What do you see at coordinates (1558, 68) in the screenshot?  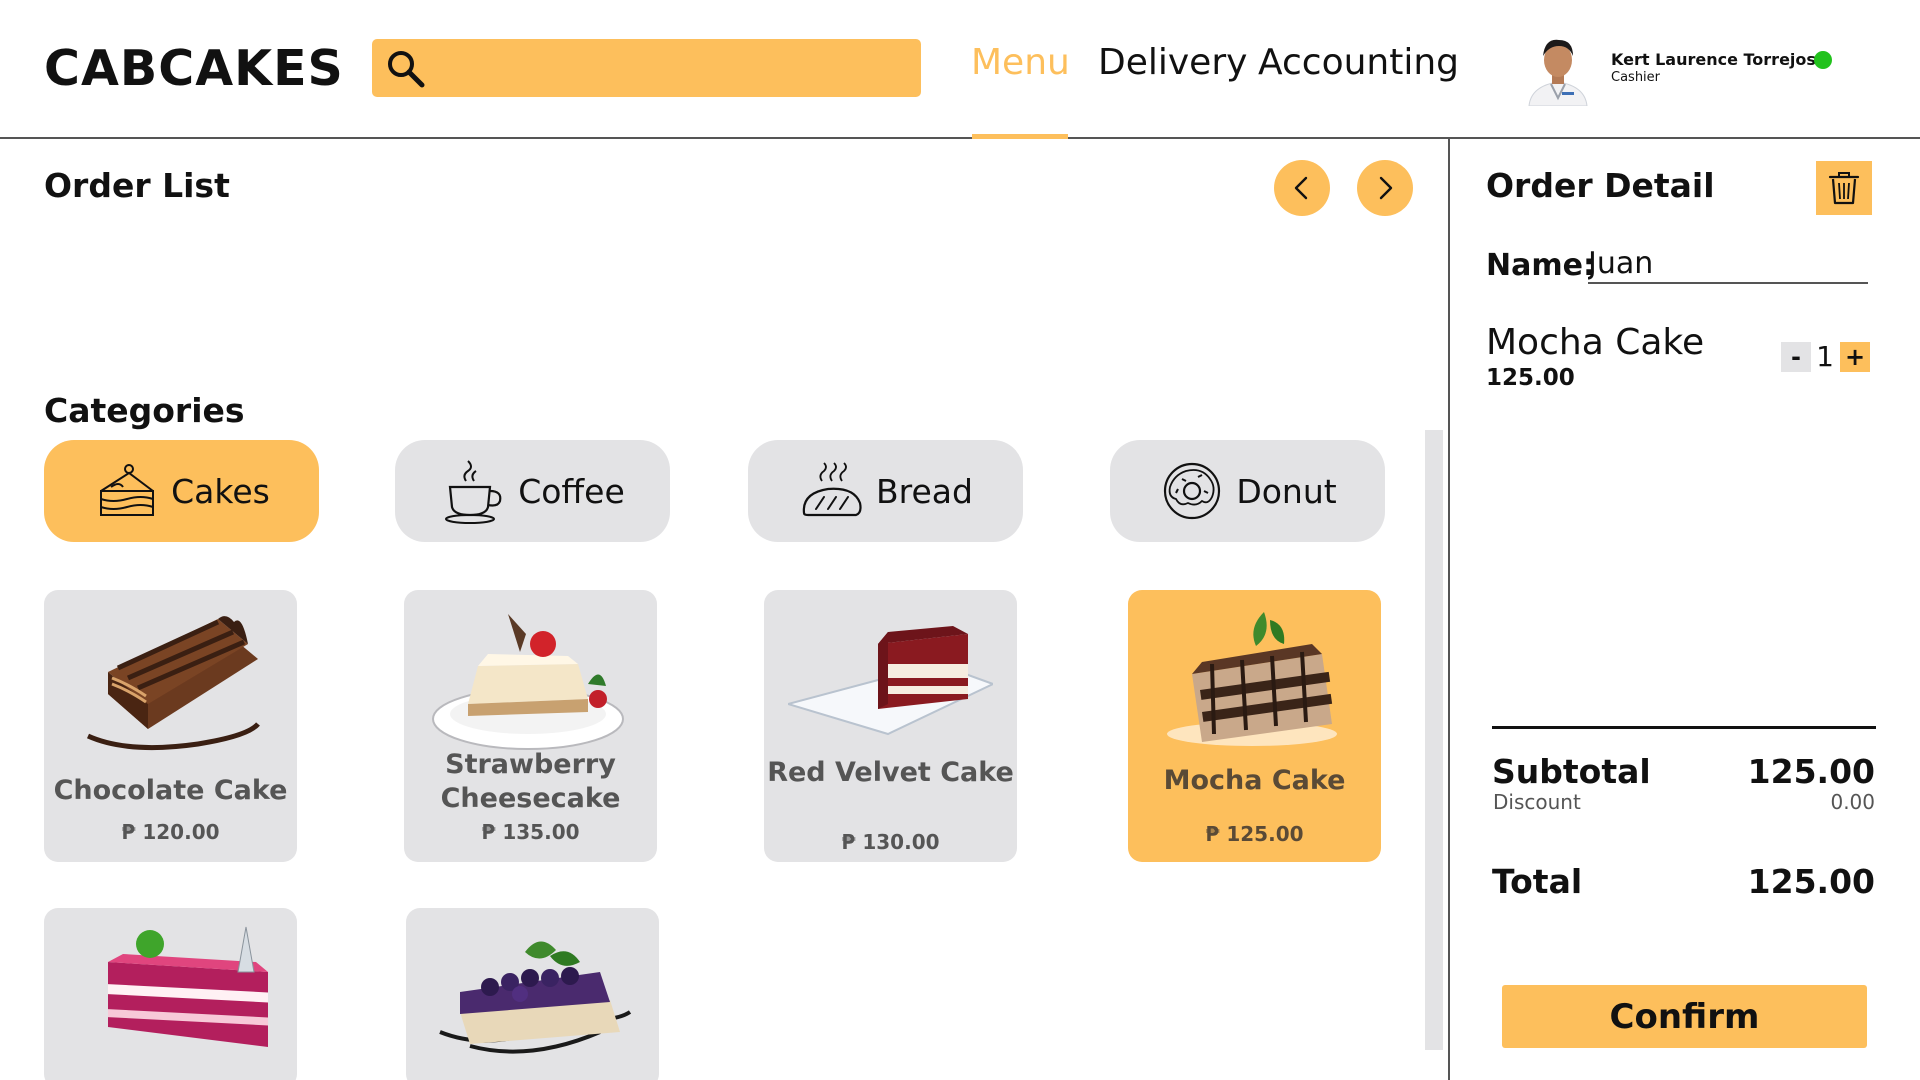 I see `avatar` at bounding box center [1558, 68].